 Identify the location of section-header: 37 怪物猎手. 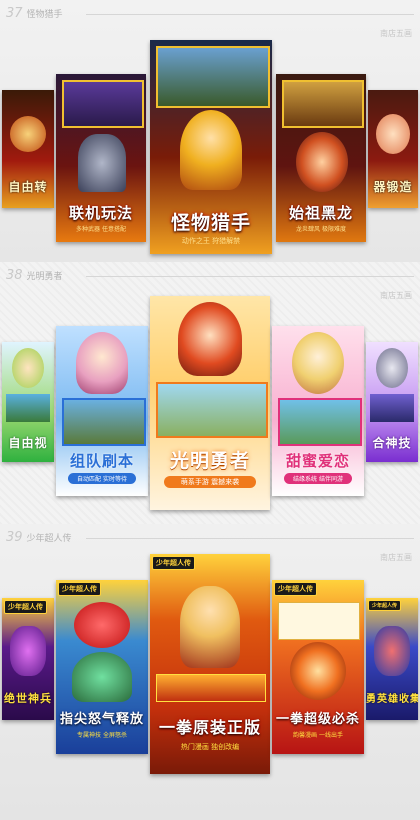
(34, 14).